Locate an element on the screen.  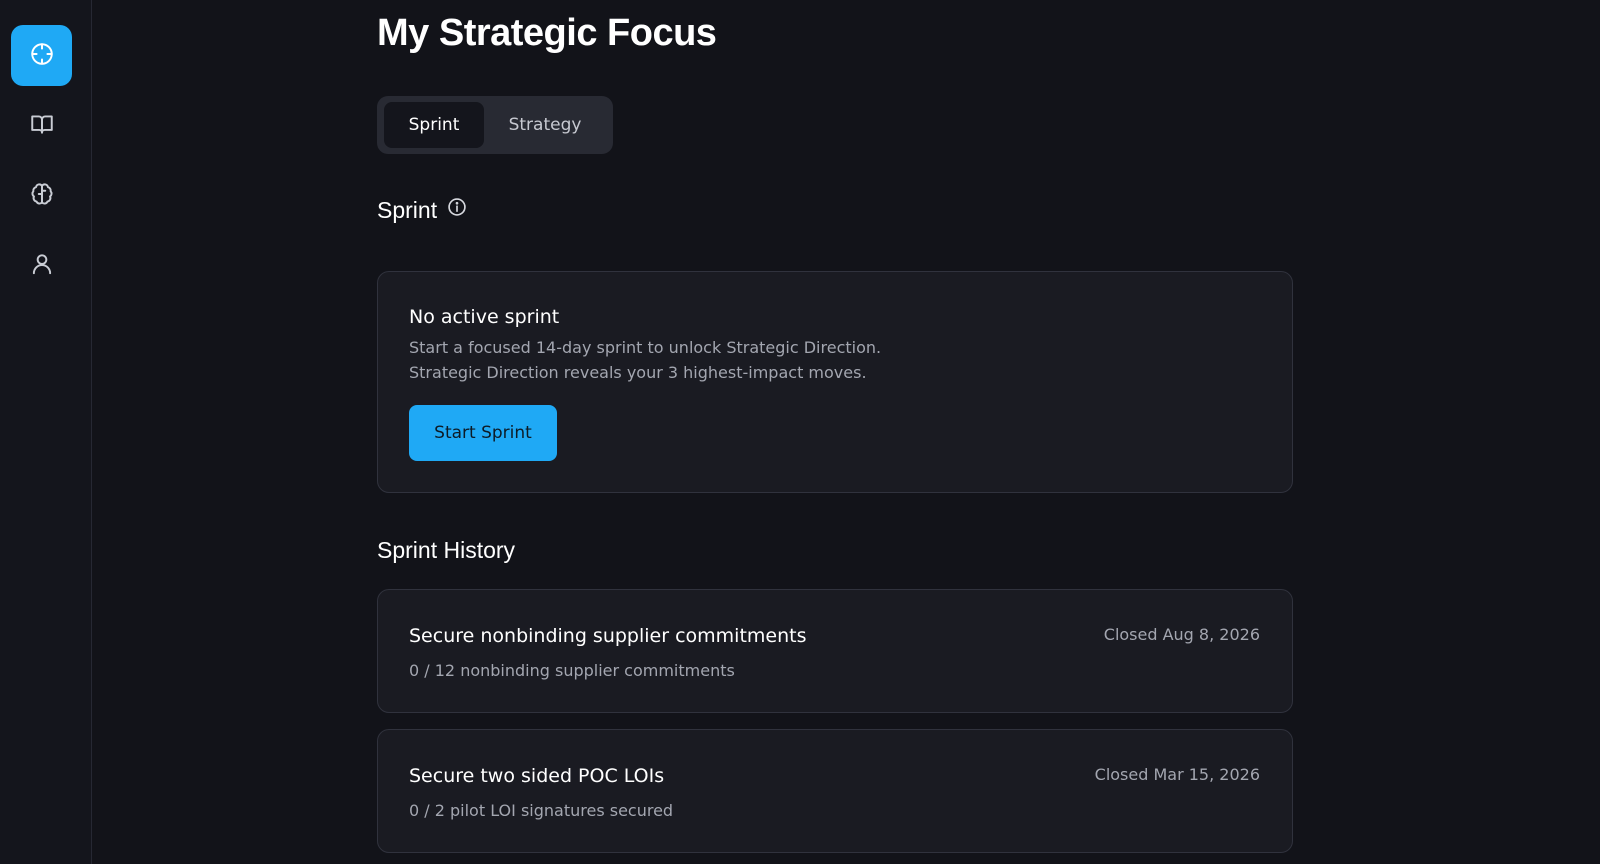
sprint-history-heading: Sprint History is located at coordinates (446, 550).